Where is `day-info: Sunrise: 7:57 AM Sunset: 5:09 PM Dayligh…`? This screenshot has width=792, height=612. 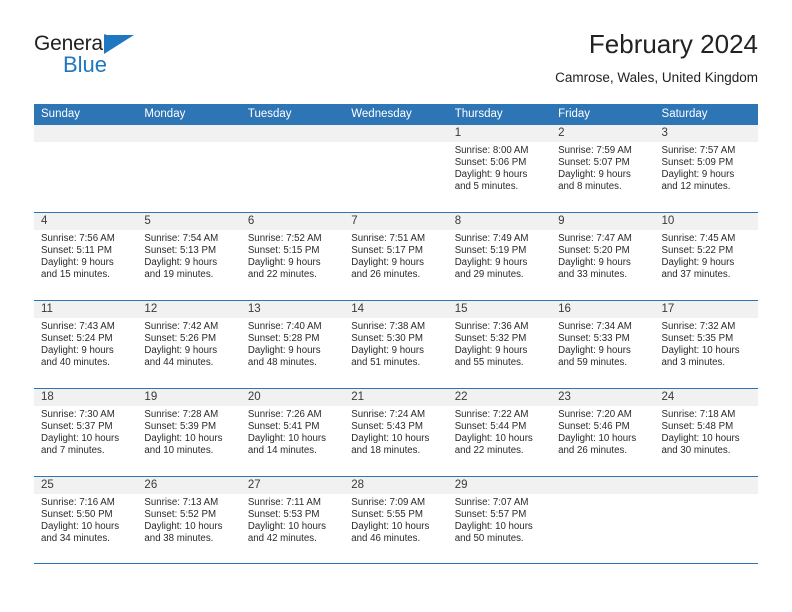
day-info: Sunrise: 7:57 AM Sunset: 5:09 PM Dayligh… is located at coordinates (706, 167).